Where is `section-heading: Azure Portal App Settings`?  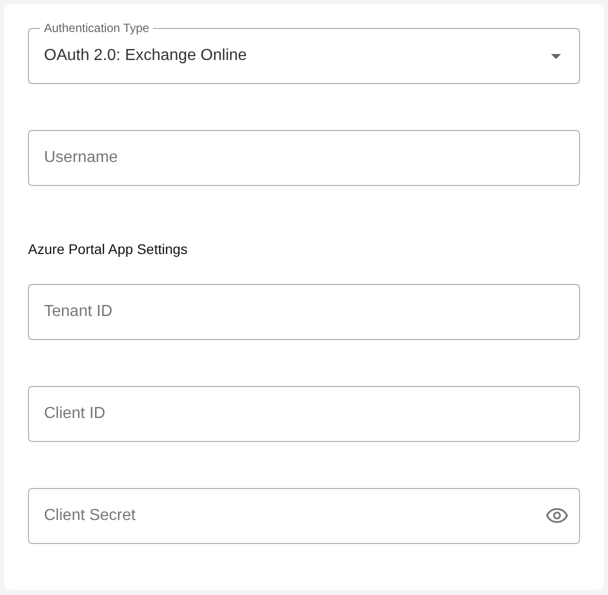 section-heading: Azure Portal App Settings is located at coordinates (108, 249).